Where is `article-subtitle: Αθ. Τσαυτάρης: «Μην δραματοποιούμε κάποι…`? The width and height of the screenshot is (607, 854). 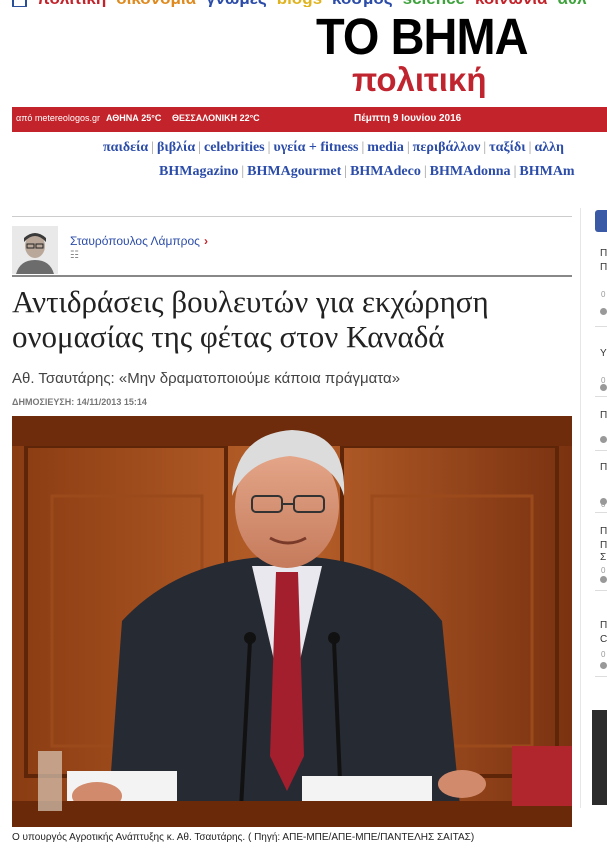
article-subtitle: Αθ. Τσαυτάρης: «Μην δραματοποιούμε κάποι… is located at coordinates (206, 378).